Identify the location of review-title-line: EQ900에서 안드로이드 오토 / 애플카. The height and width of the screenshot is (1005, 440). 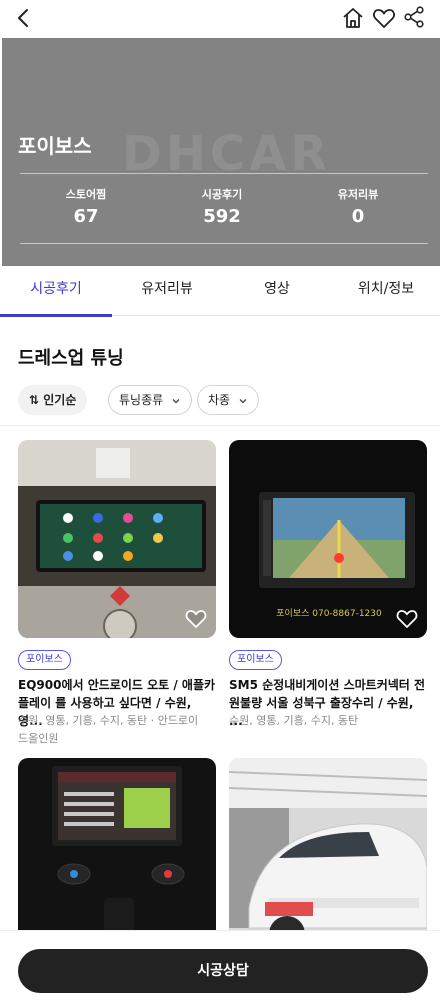
(117, 685).